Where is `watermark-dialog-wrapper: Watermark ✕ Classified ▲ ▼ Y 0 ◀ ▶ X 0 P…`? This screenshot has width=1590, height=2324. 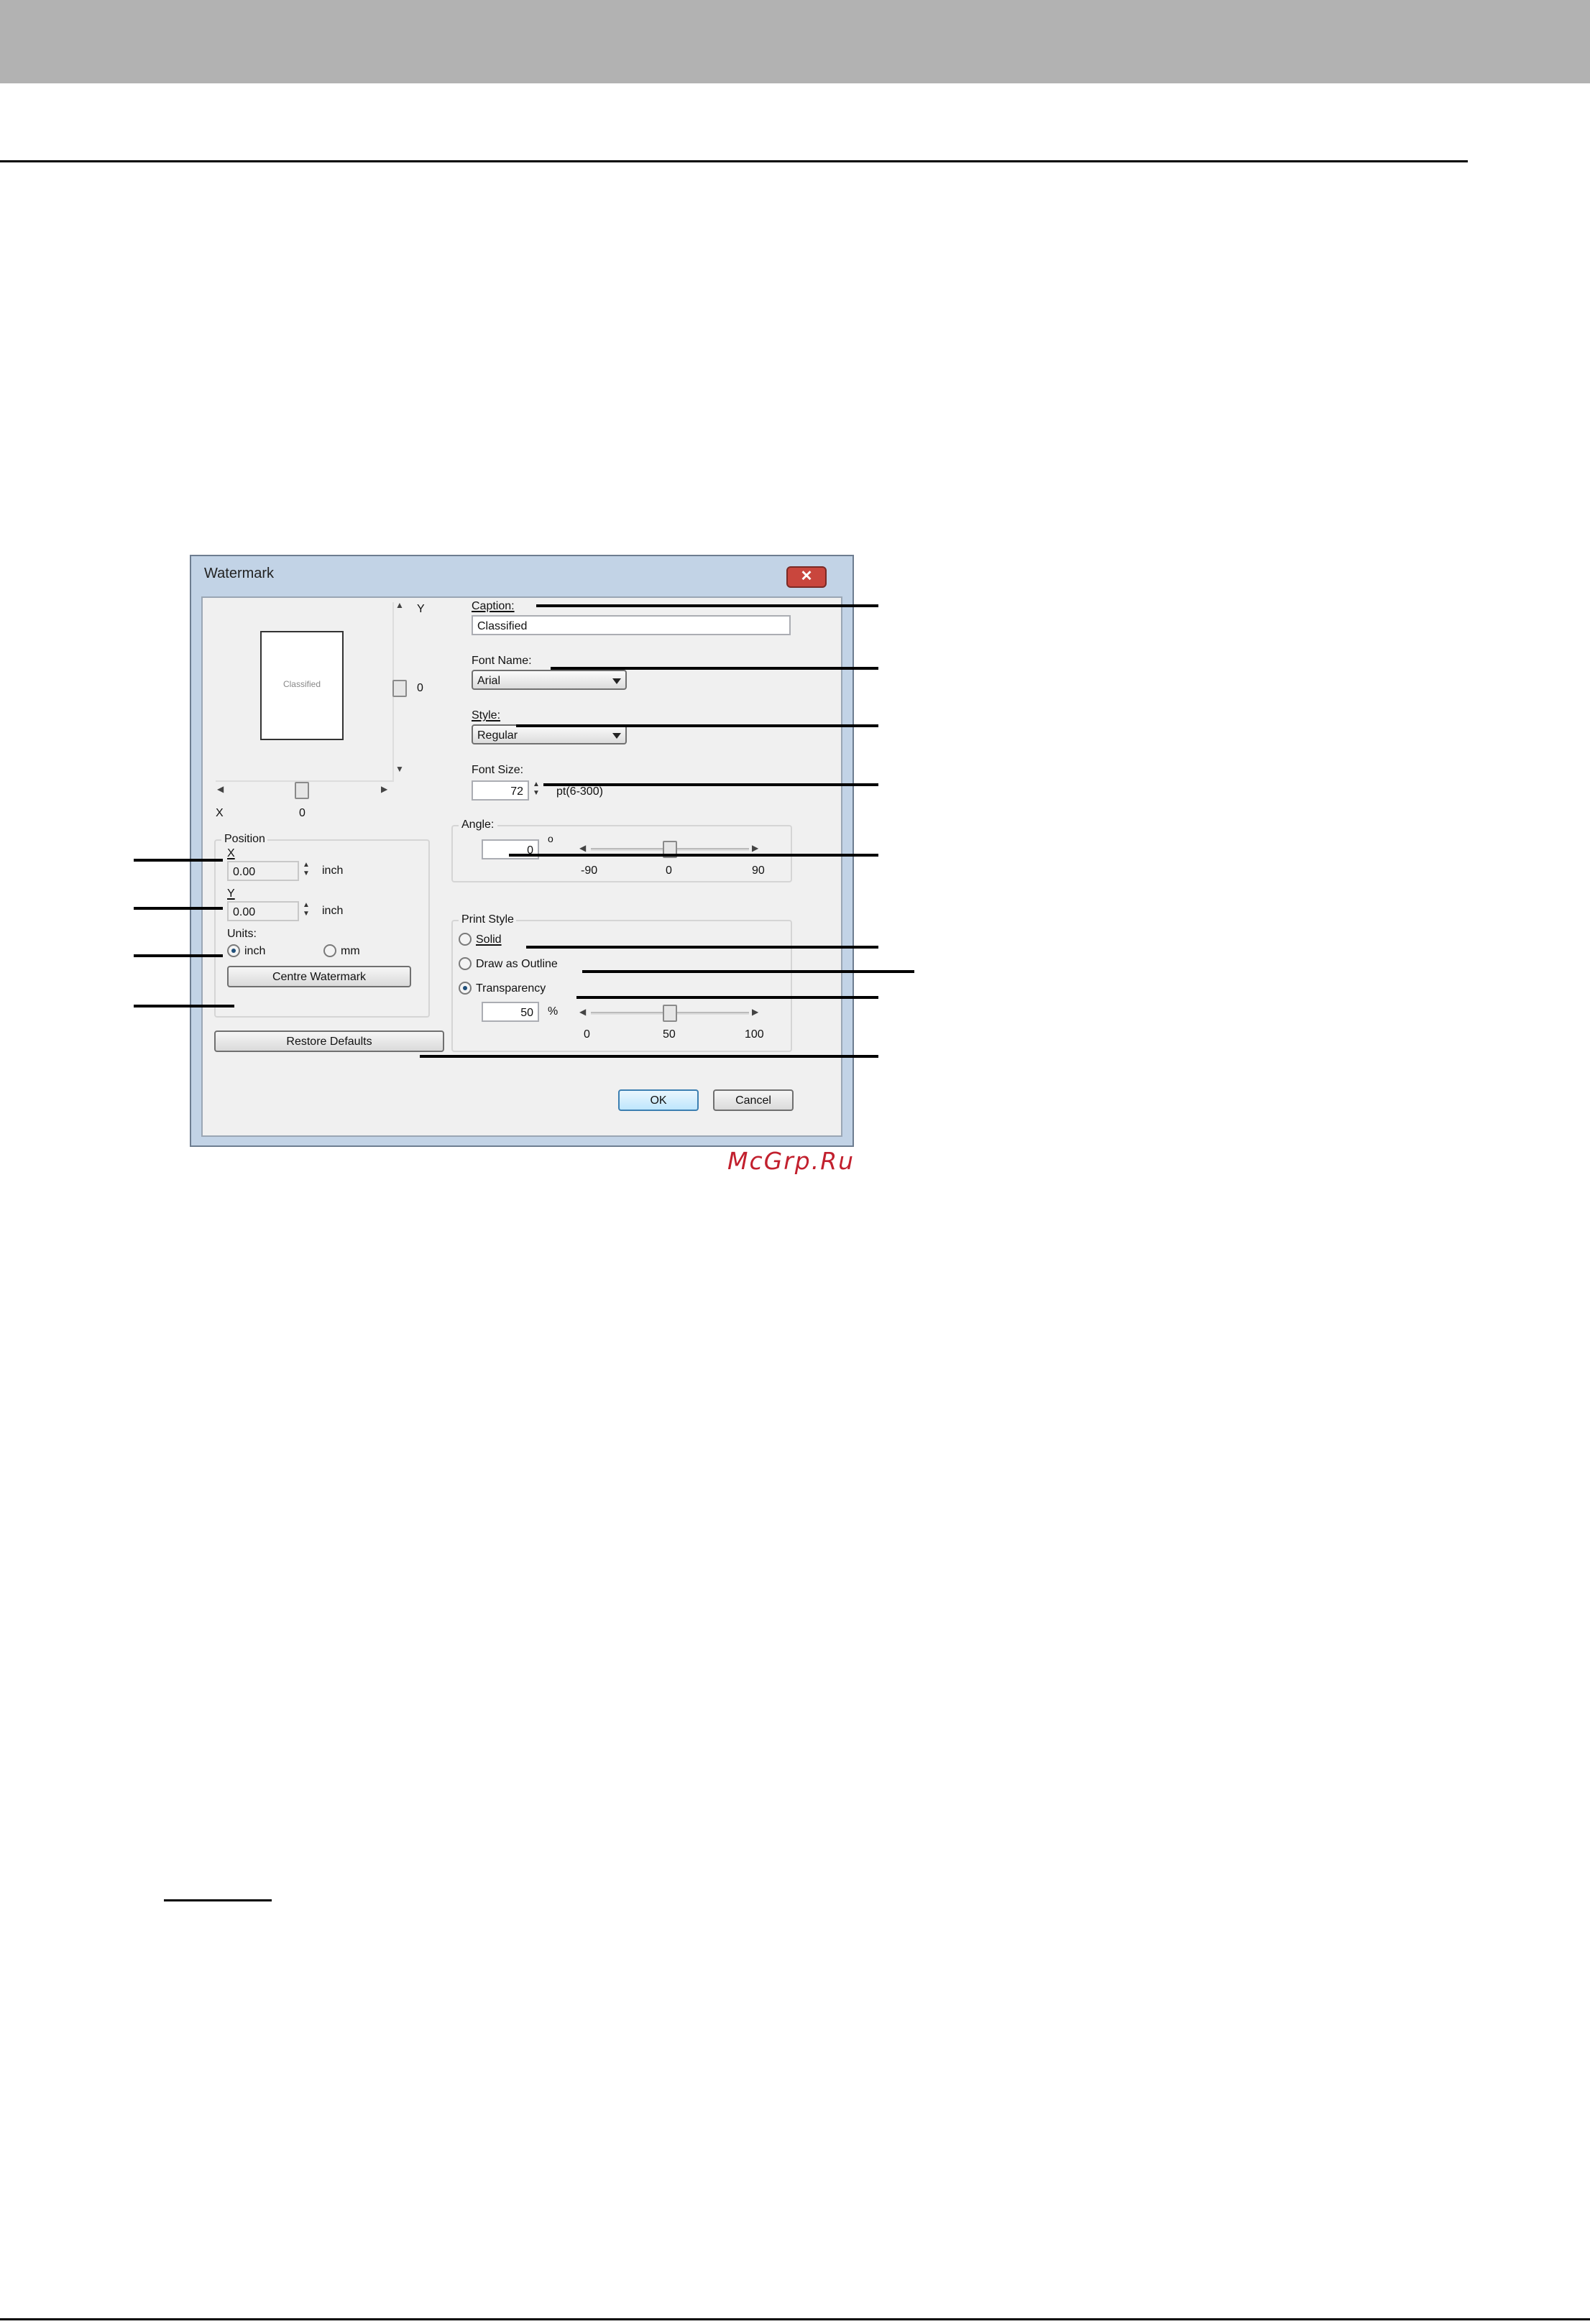
watermark-dialog-wrapper: Watermark ✕ Classified ▲ ▼ Y 0 ◀ ▶ X 0 P… is located at coordinates (522, 851).